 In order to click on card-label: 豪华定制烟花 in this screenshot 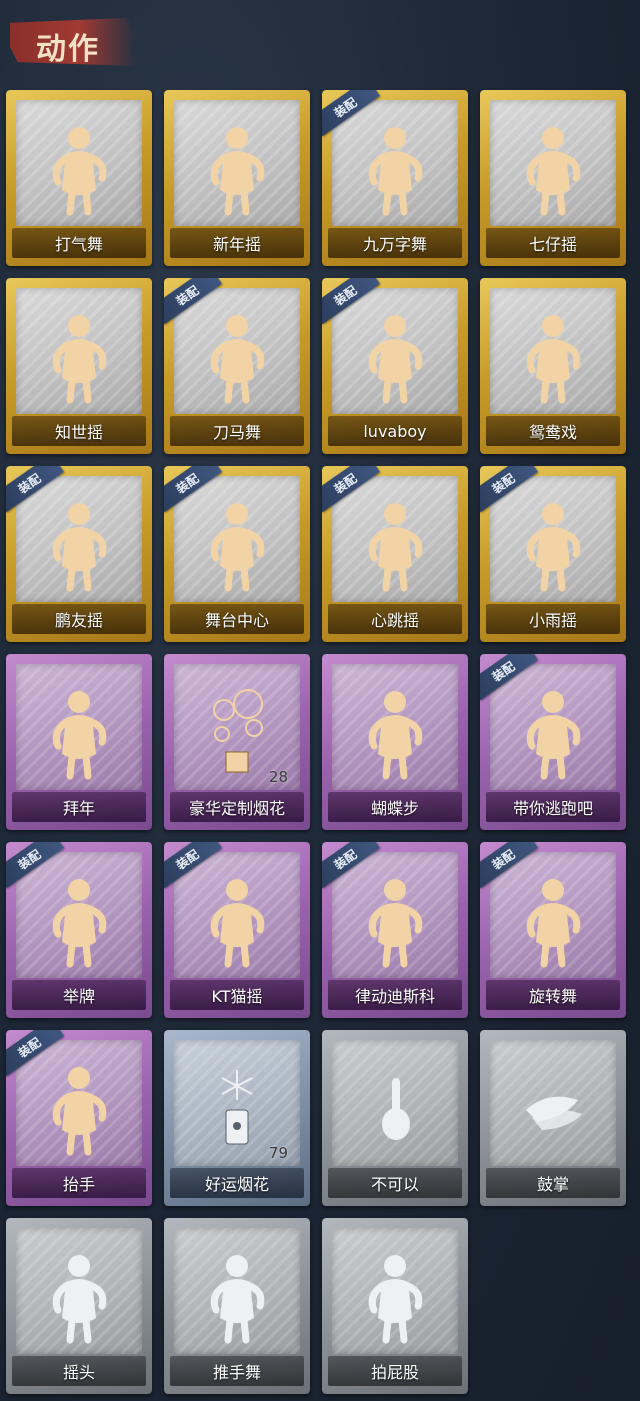, I will do `click(236, 808)`.